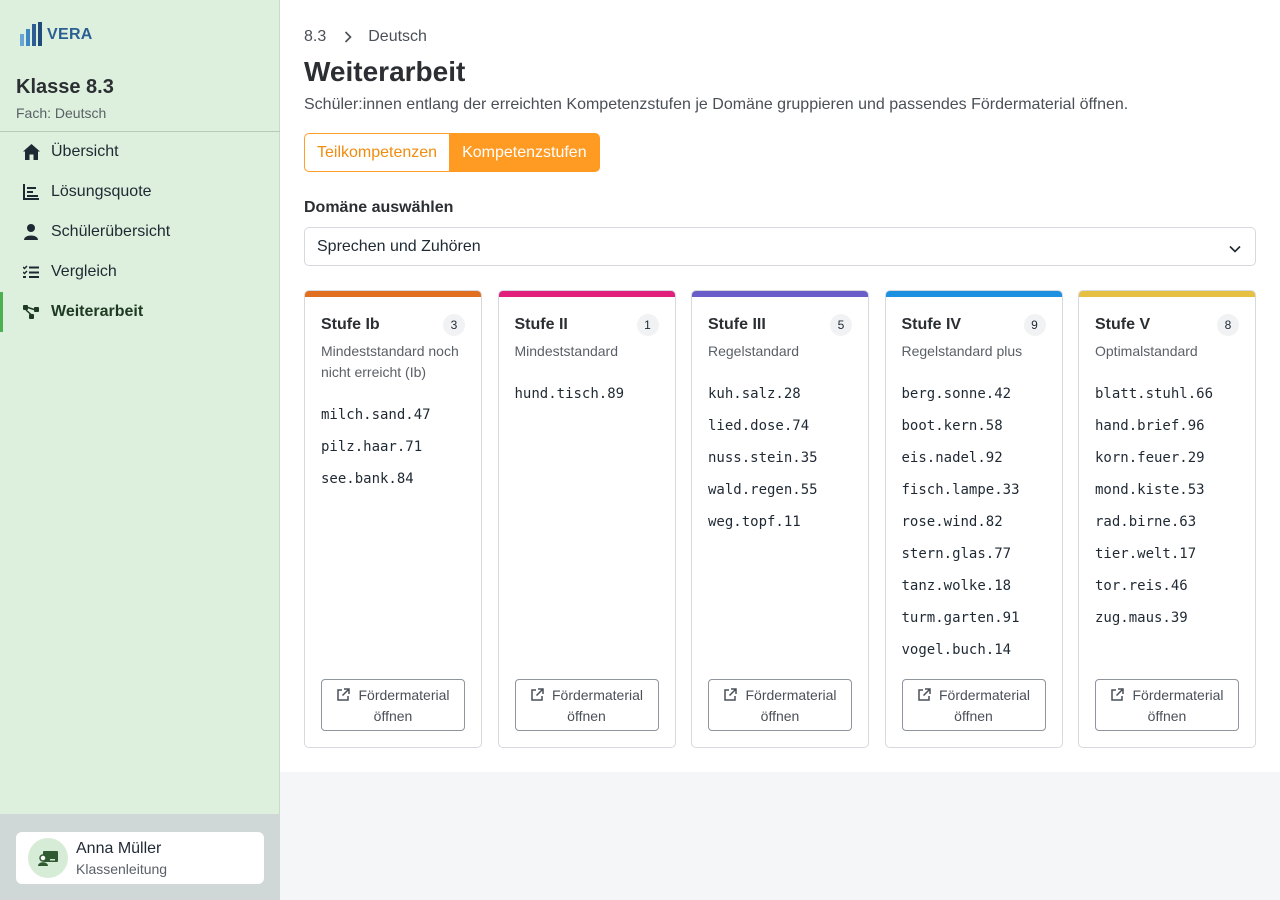 The height and width of the screenshot is (900, 1280). What do you see at coordinates (647, 325) in the screenshot?
I see `count-badge: 1` at bounding box center [647, 325].